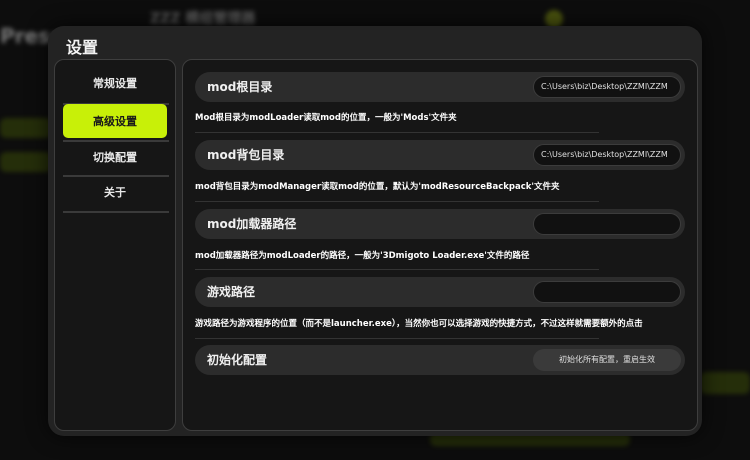 Image resolution: width=750 pixels, height=460 pixels. I want to click on sidebar-item-advanced: 高级设置, so click(115, 121).